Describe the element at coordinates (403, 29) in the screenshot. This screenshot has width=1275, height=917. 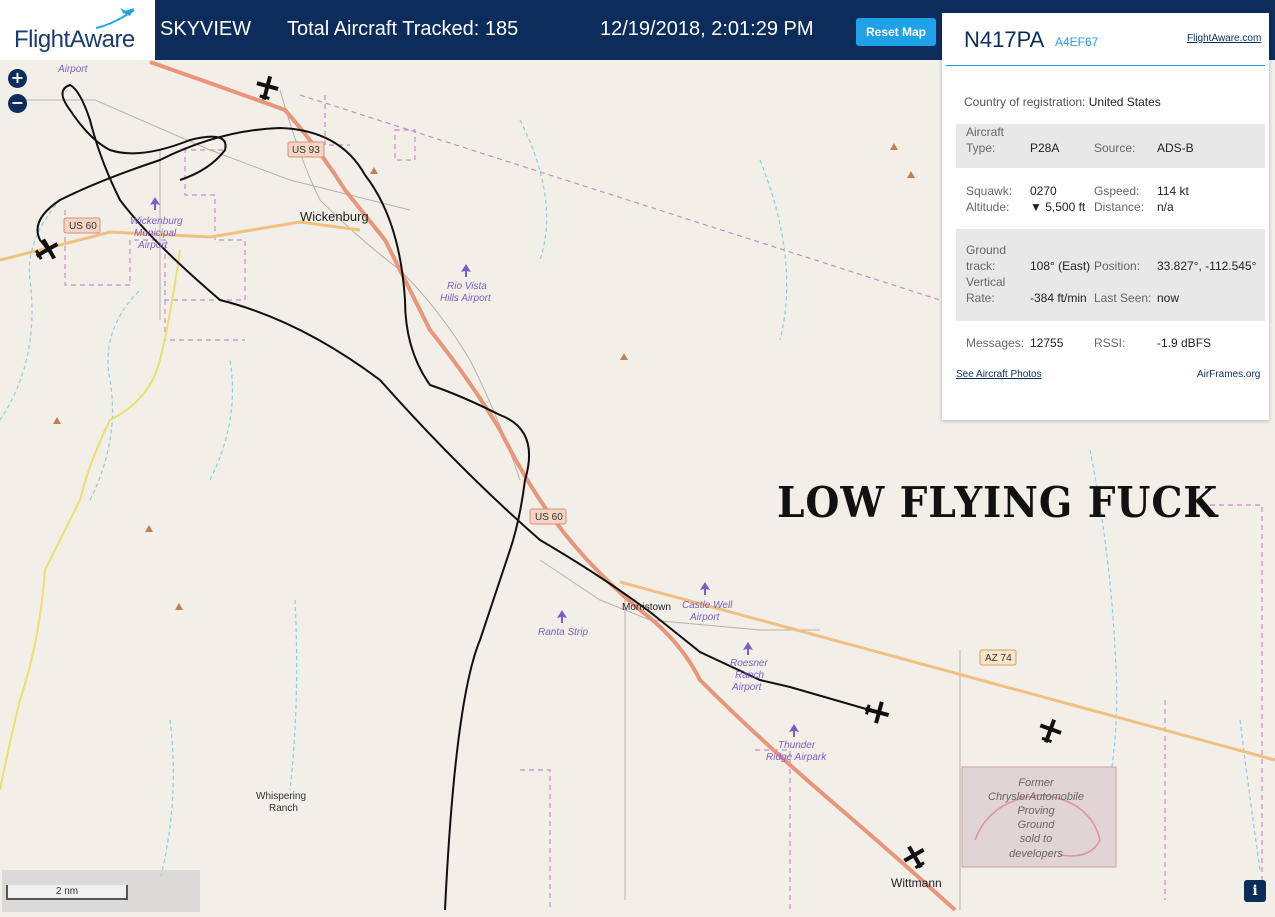
I see `total-aircraft-tracked: Total Aircraft Tracked: 185` at that location.